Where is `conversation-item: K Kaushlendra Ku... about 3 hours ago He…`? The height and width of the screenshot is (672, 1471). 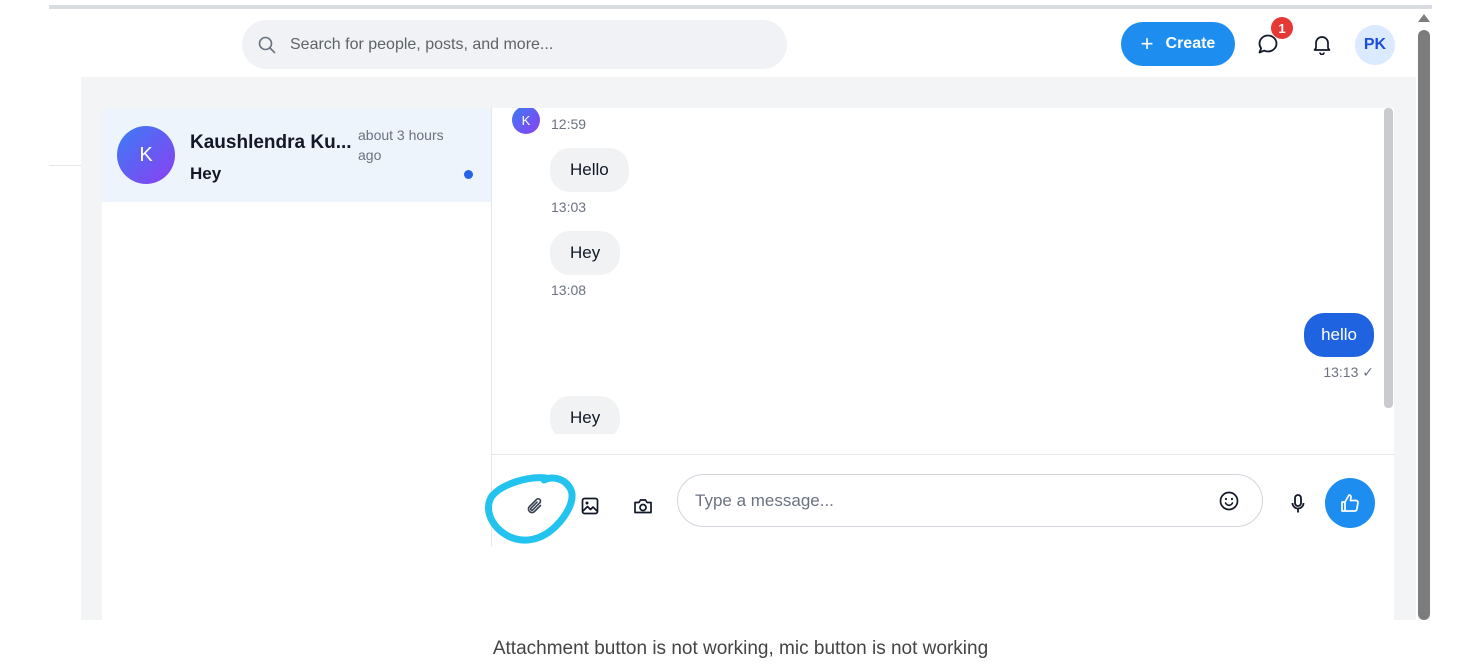 conversation-item: K Kaushlendra Ku... about 3 hours ago He… is located at coordinates (296, 155).